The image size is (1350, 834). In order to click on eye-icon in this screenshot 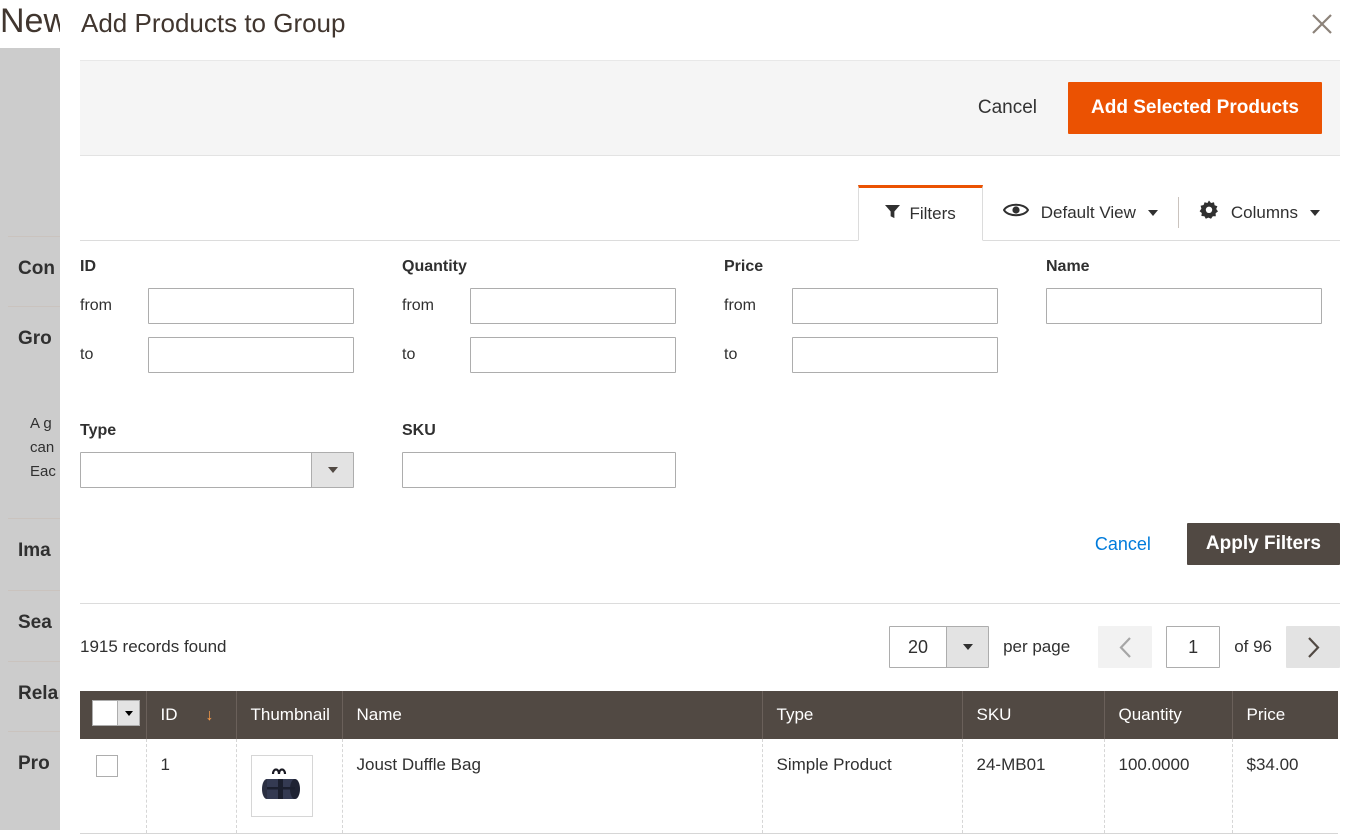, I will do `click(1015, 212)`.